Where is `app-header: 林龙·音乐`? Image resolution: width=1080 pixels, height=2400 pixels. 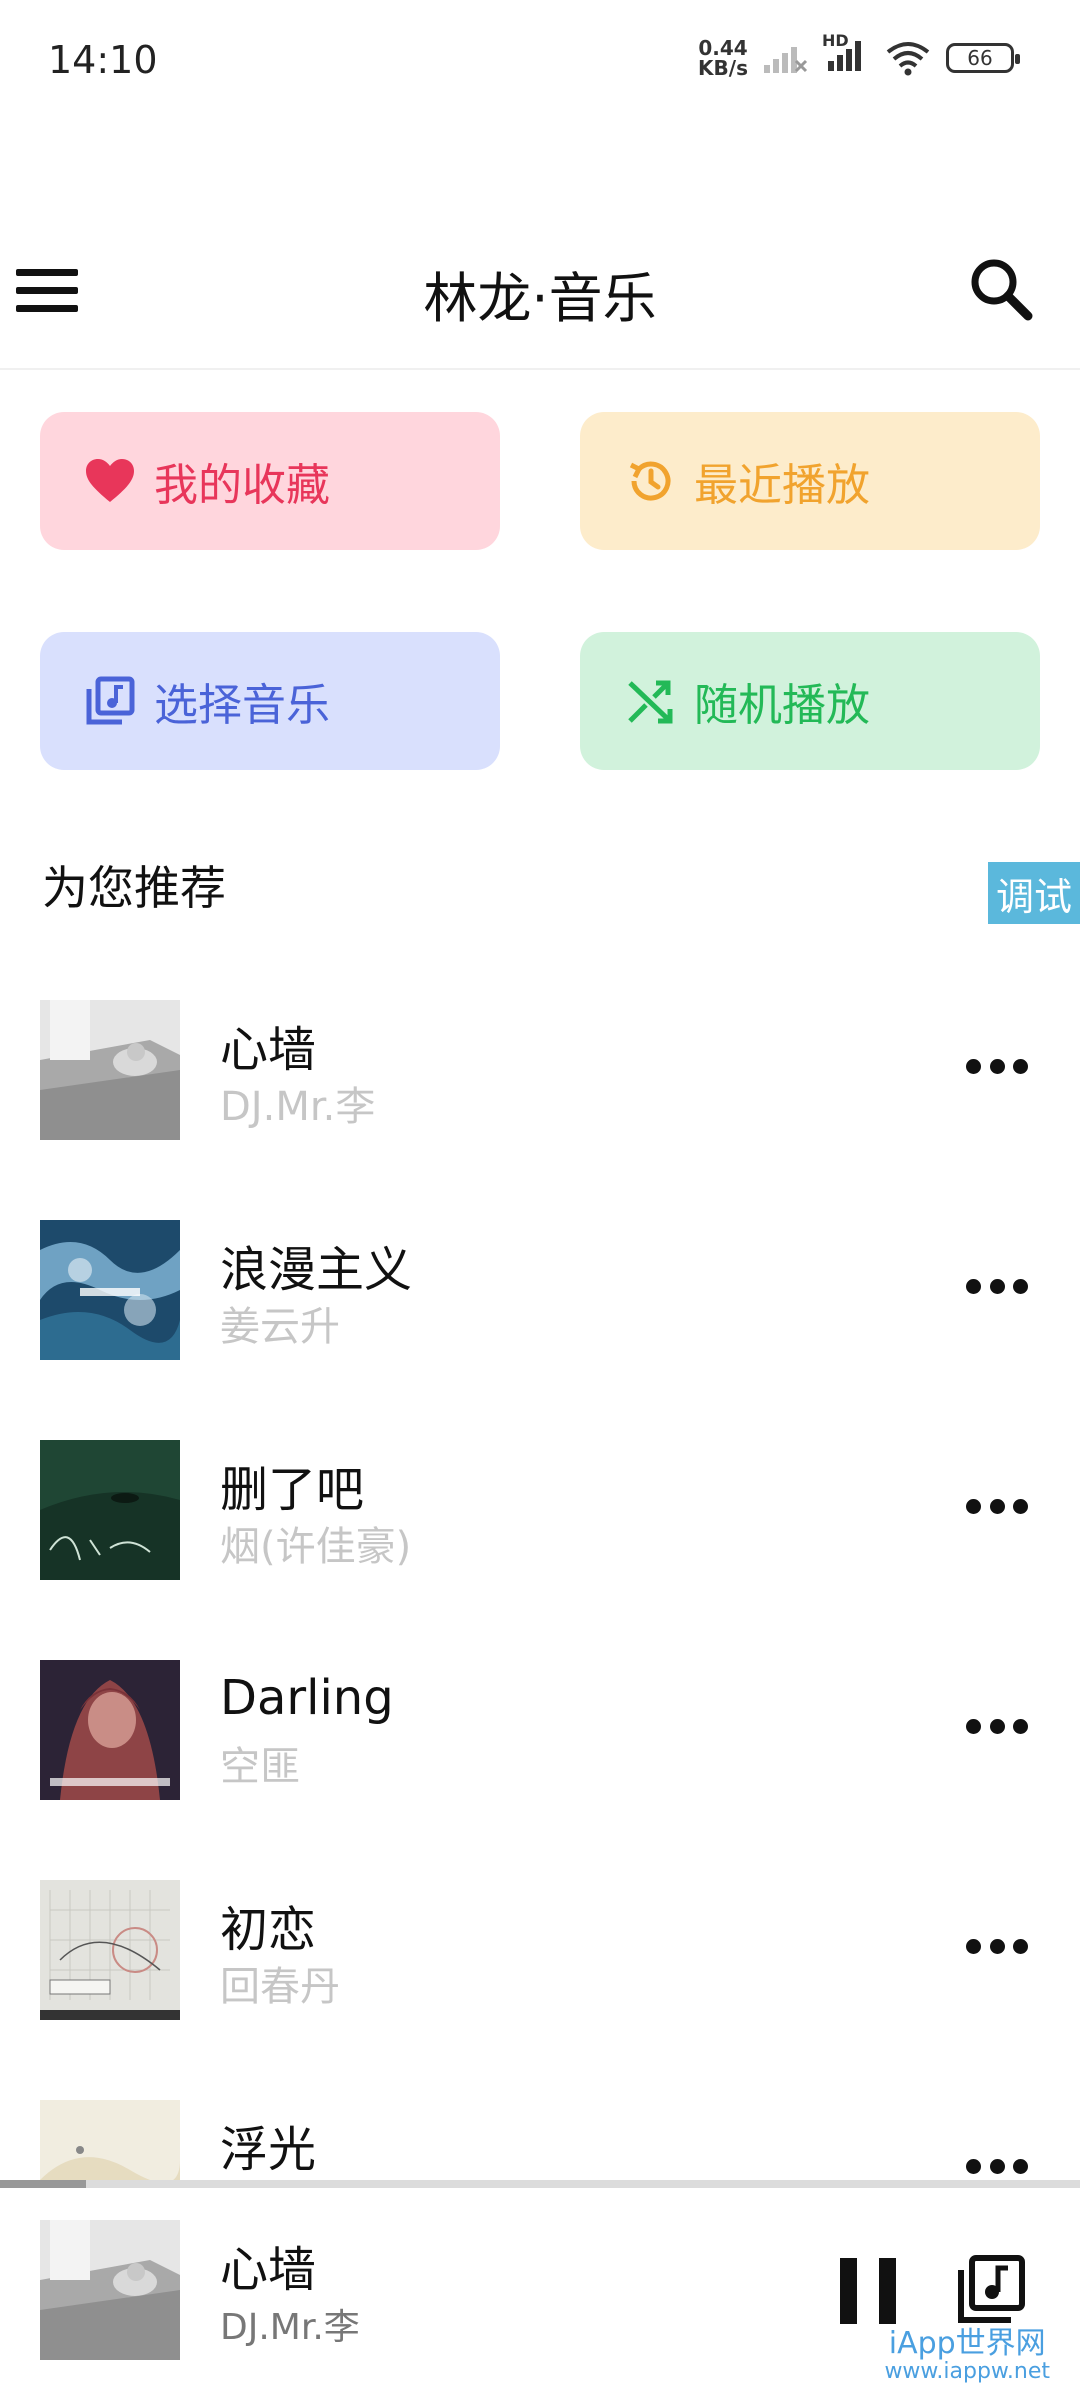
app-header: 林龙·音乐 is located at coordinates (540, 300).